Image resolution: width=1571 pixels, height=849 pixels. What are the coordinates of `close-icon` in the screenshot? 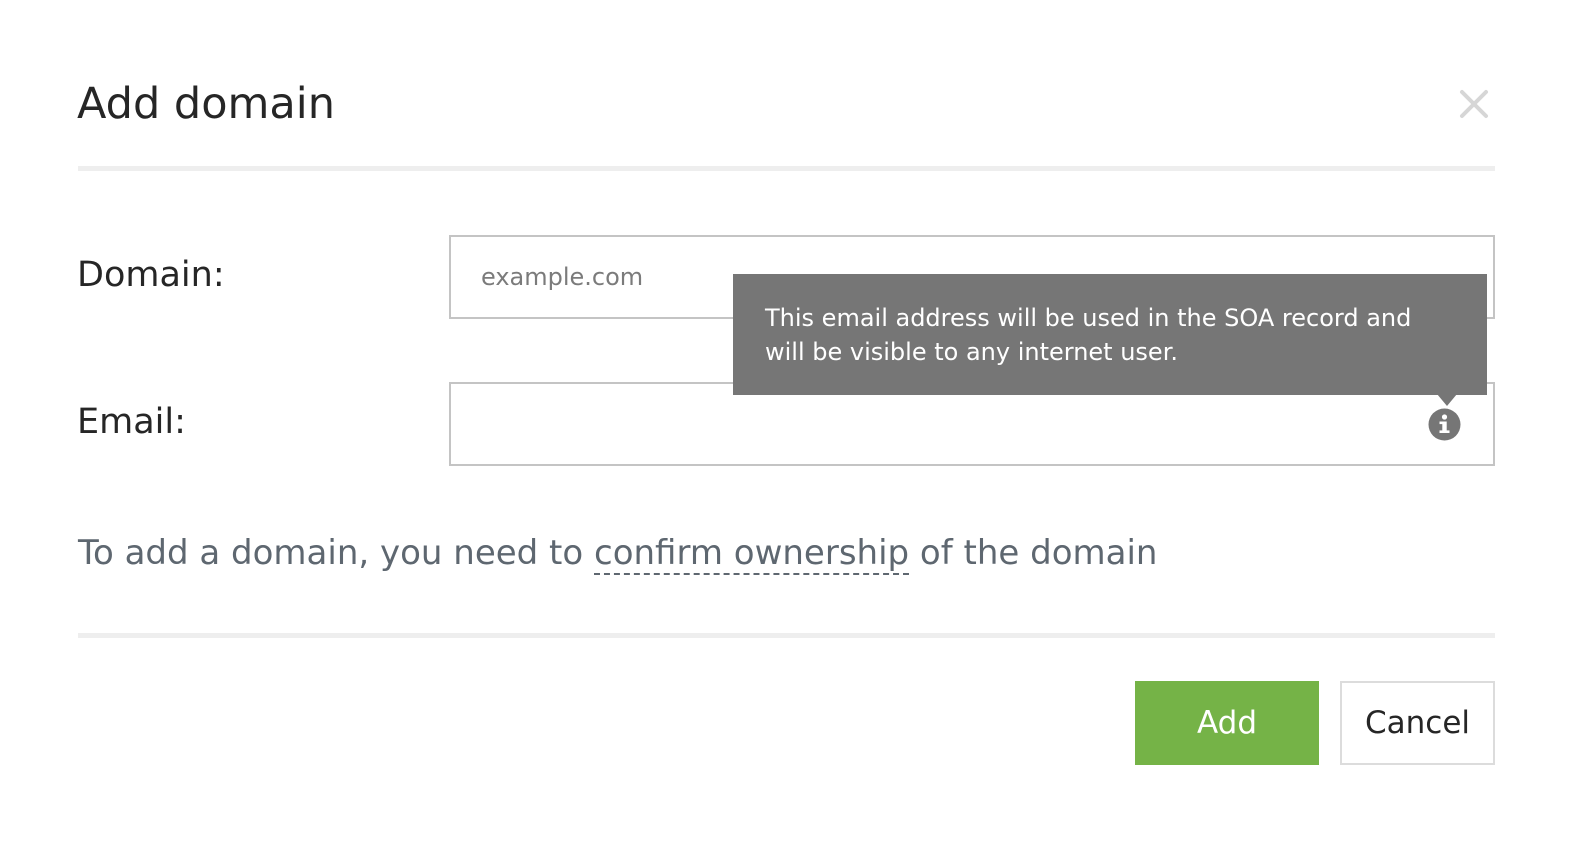 It's located at (1474, 104).